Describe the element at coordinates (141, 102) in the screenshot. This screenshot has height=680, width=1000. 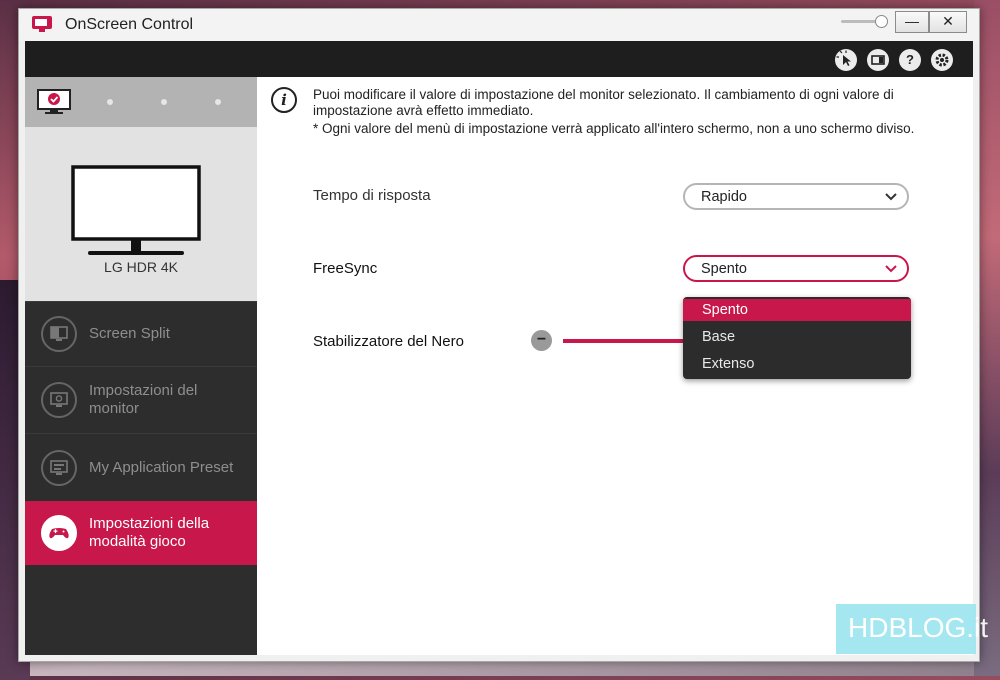
I see `monitor-selector-bar` at that location.